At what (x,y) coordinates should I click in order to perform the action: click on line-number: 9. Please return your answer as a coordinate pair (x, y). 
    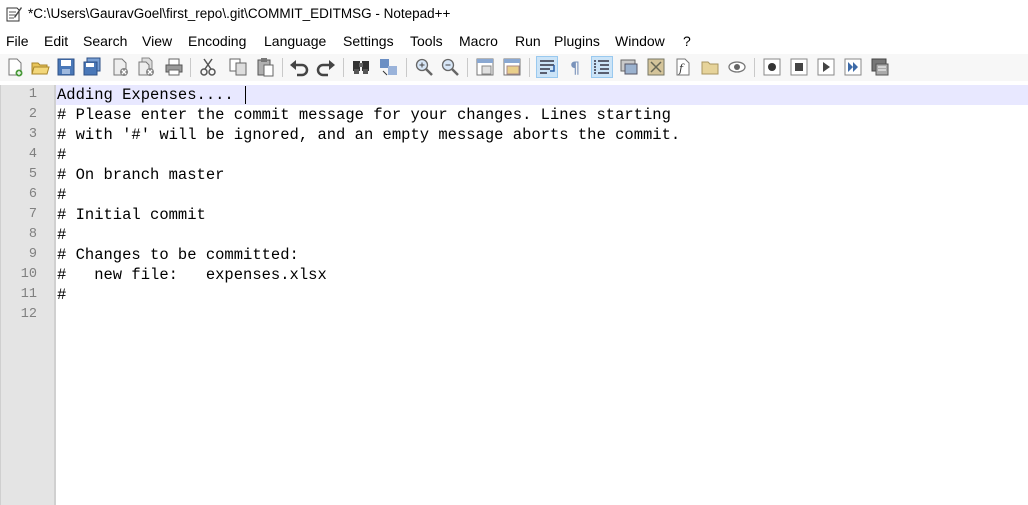
    Looking at the image, I should click on (32, 254).